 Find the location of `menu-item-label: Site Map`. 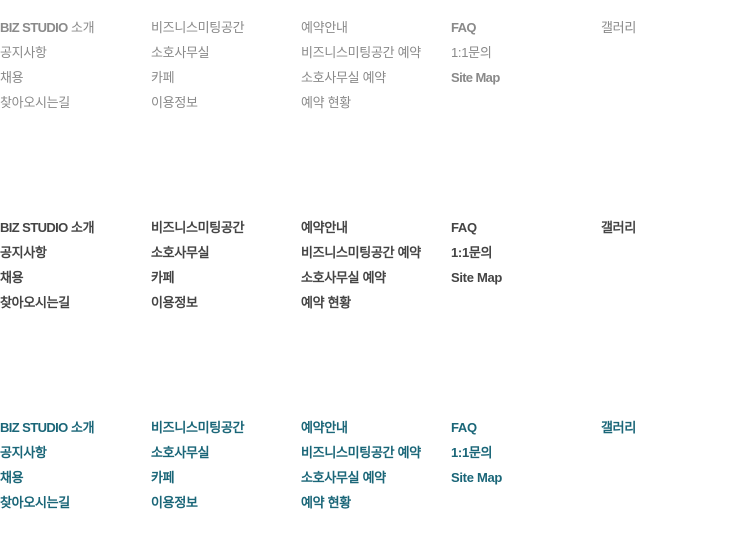

menu-item-label: Site Map is located at coordinates (475, 77).